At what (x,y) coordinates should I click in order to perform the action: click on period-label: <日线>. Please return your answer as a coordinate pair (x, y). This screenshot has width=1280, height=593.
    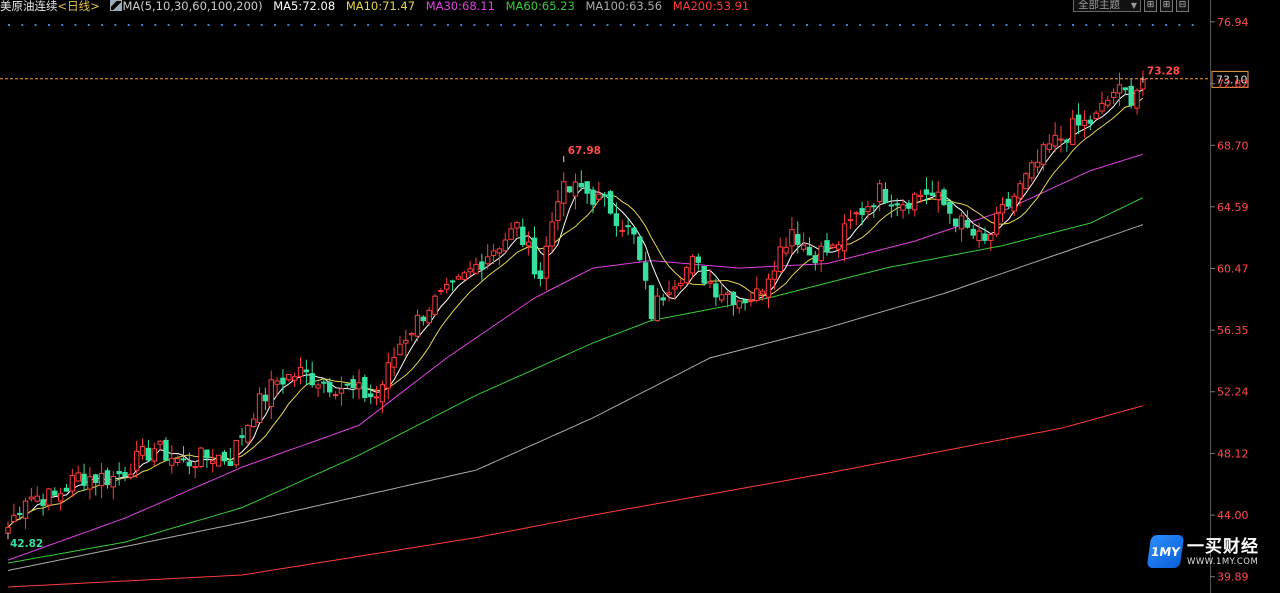
    Looking at the image, I should click on (79, 6).